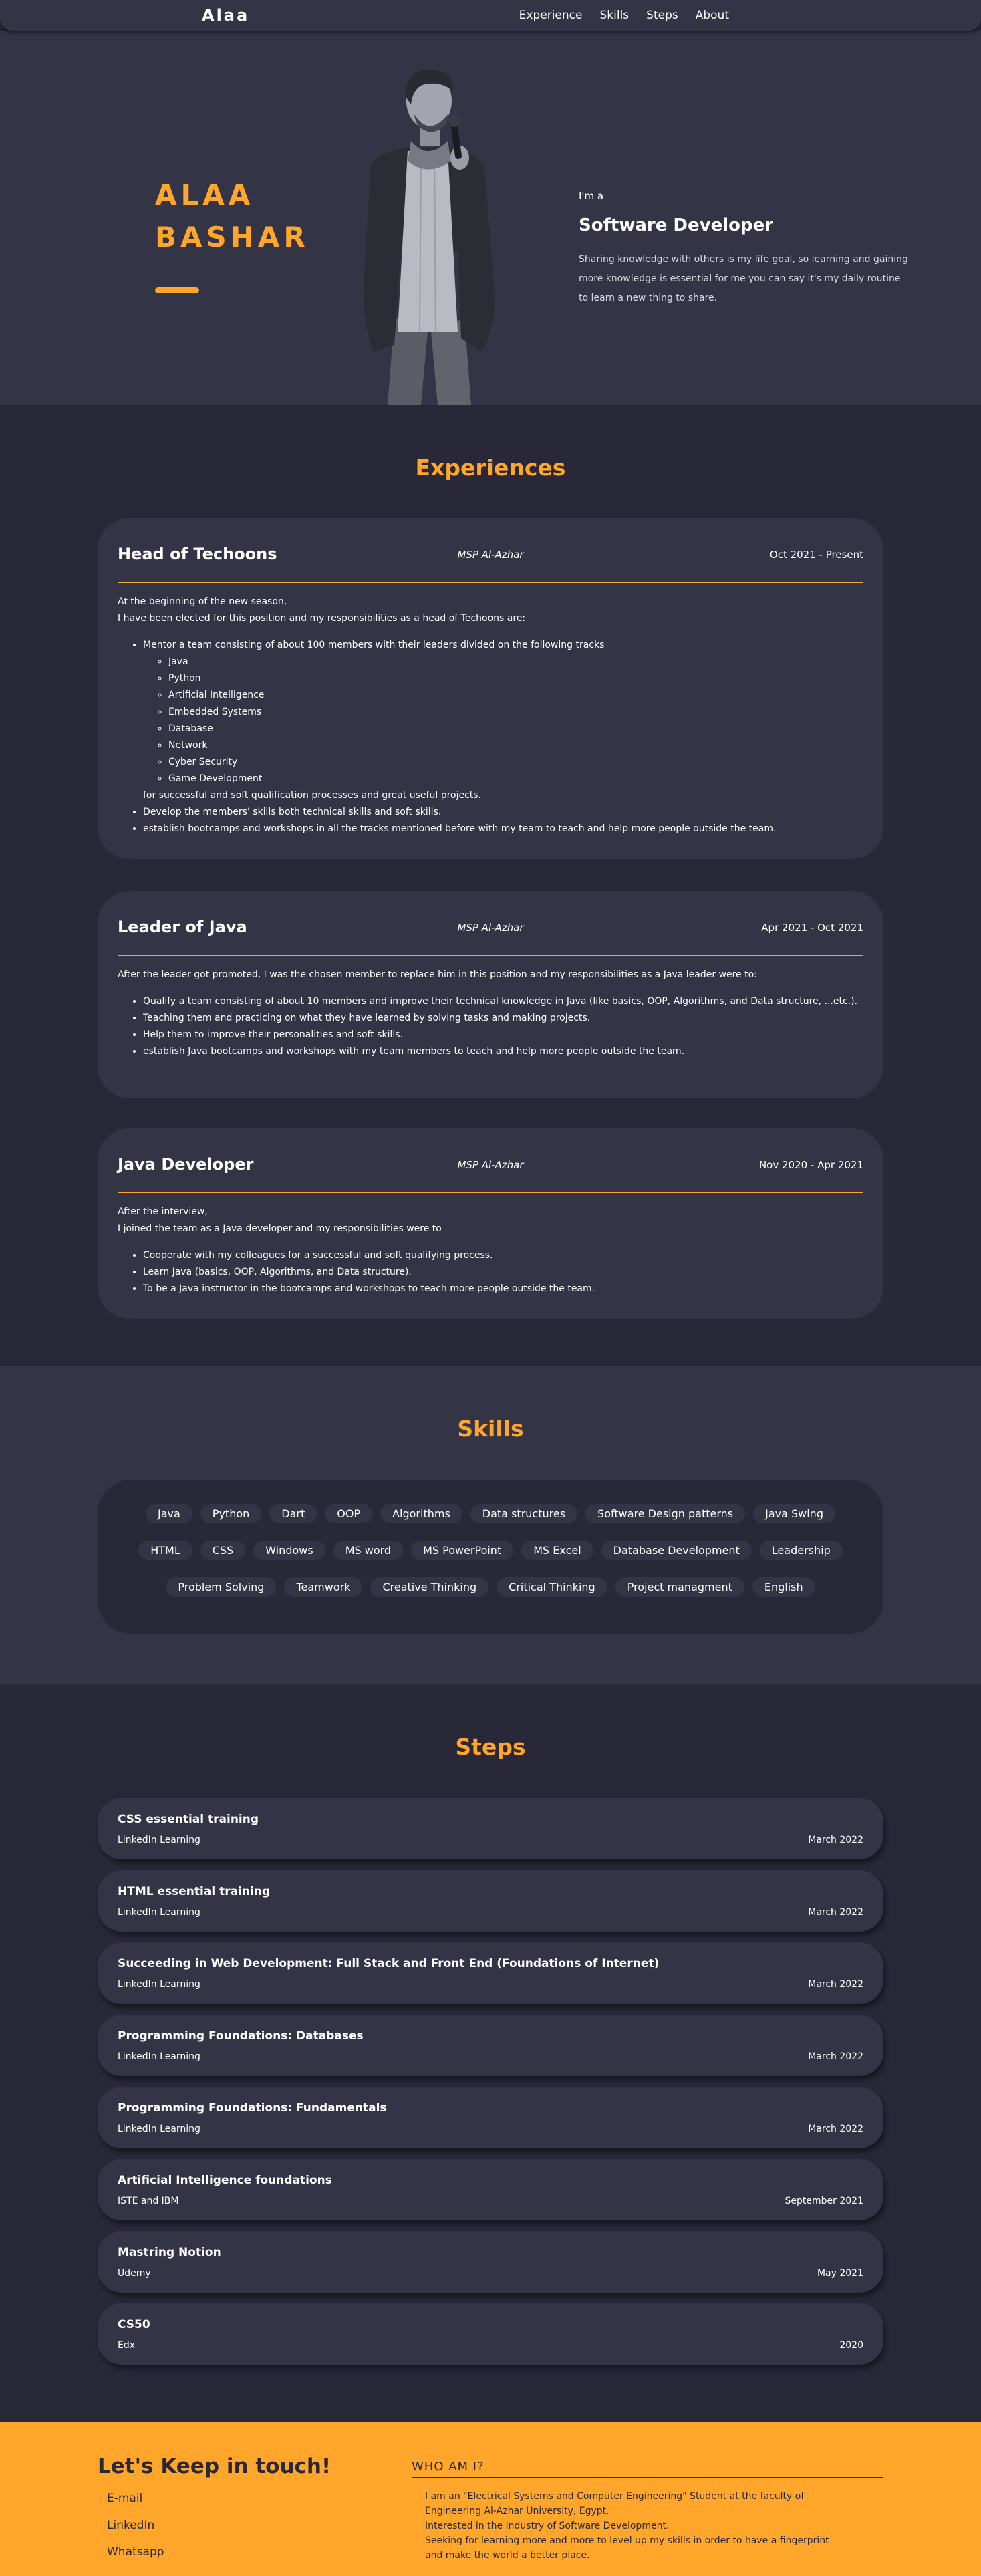 Image resolution: width=981 pixels, height=2576 pixels. I want to click on step-card: Mastring Notion Udemy May 2021, so click(490, 2262).